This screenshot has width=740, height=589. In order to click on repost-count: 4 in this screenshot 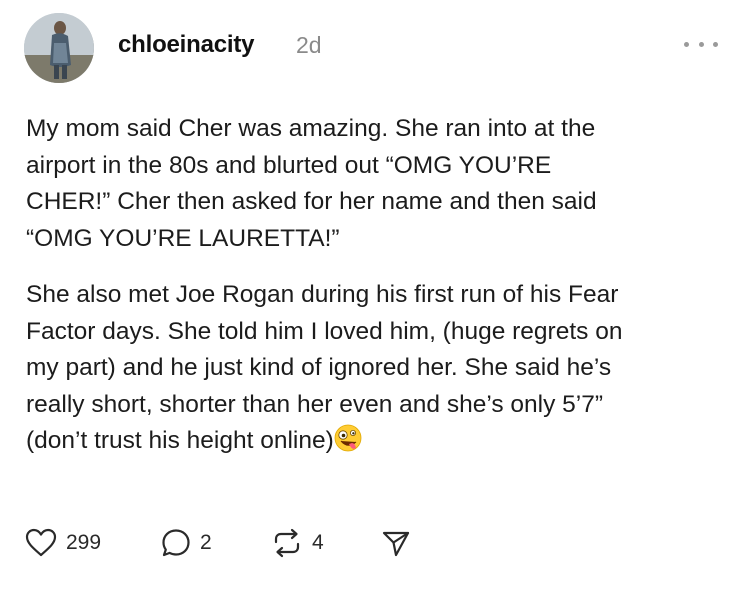, I will do `click(318, 542)`.